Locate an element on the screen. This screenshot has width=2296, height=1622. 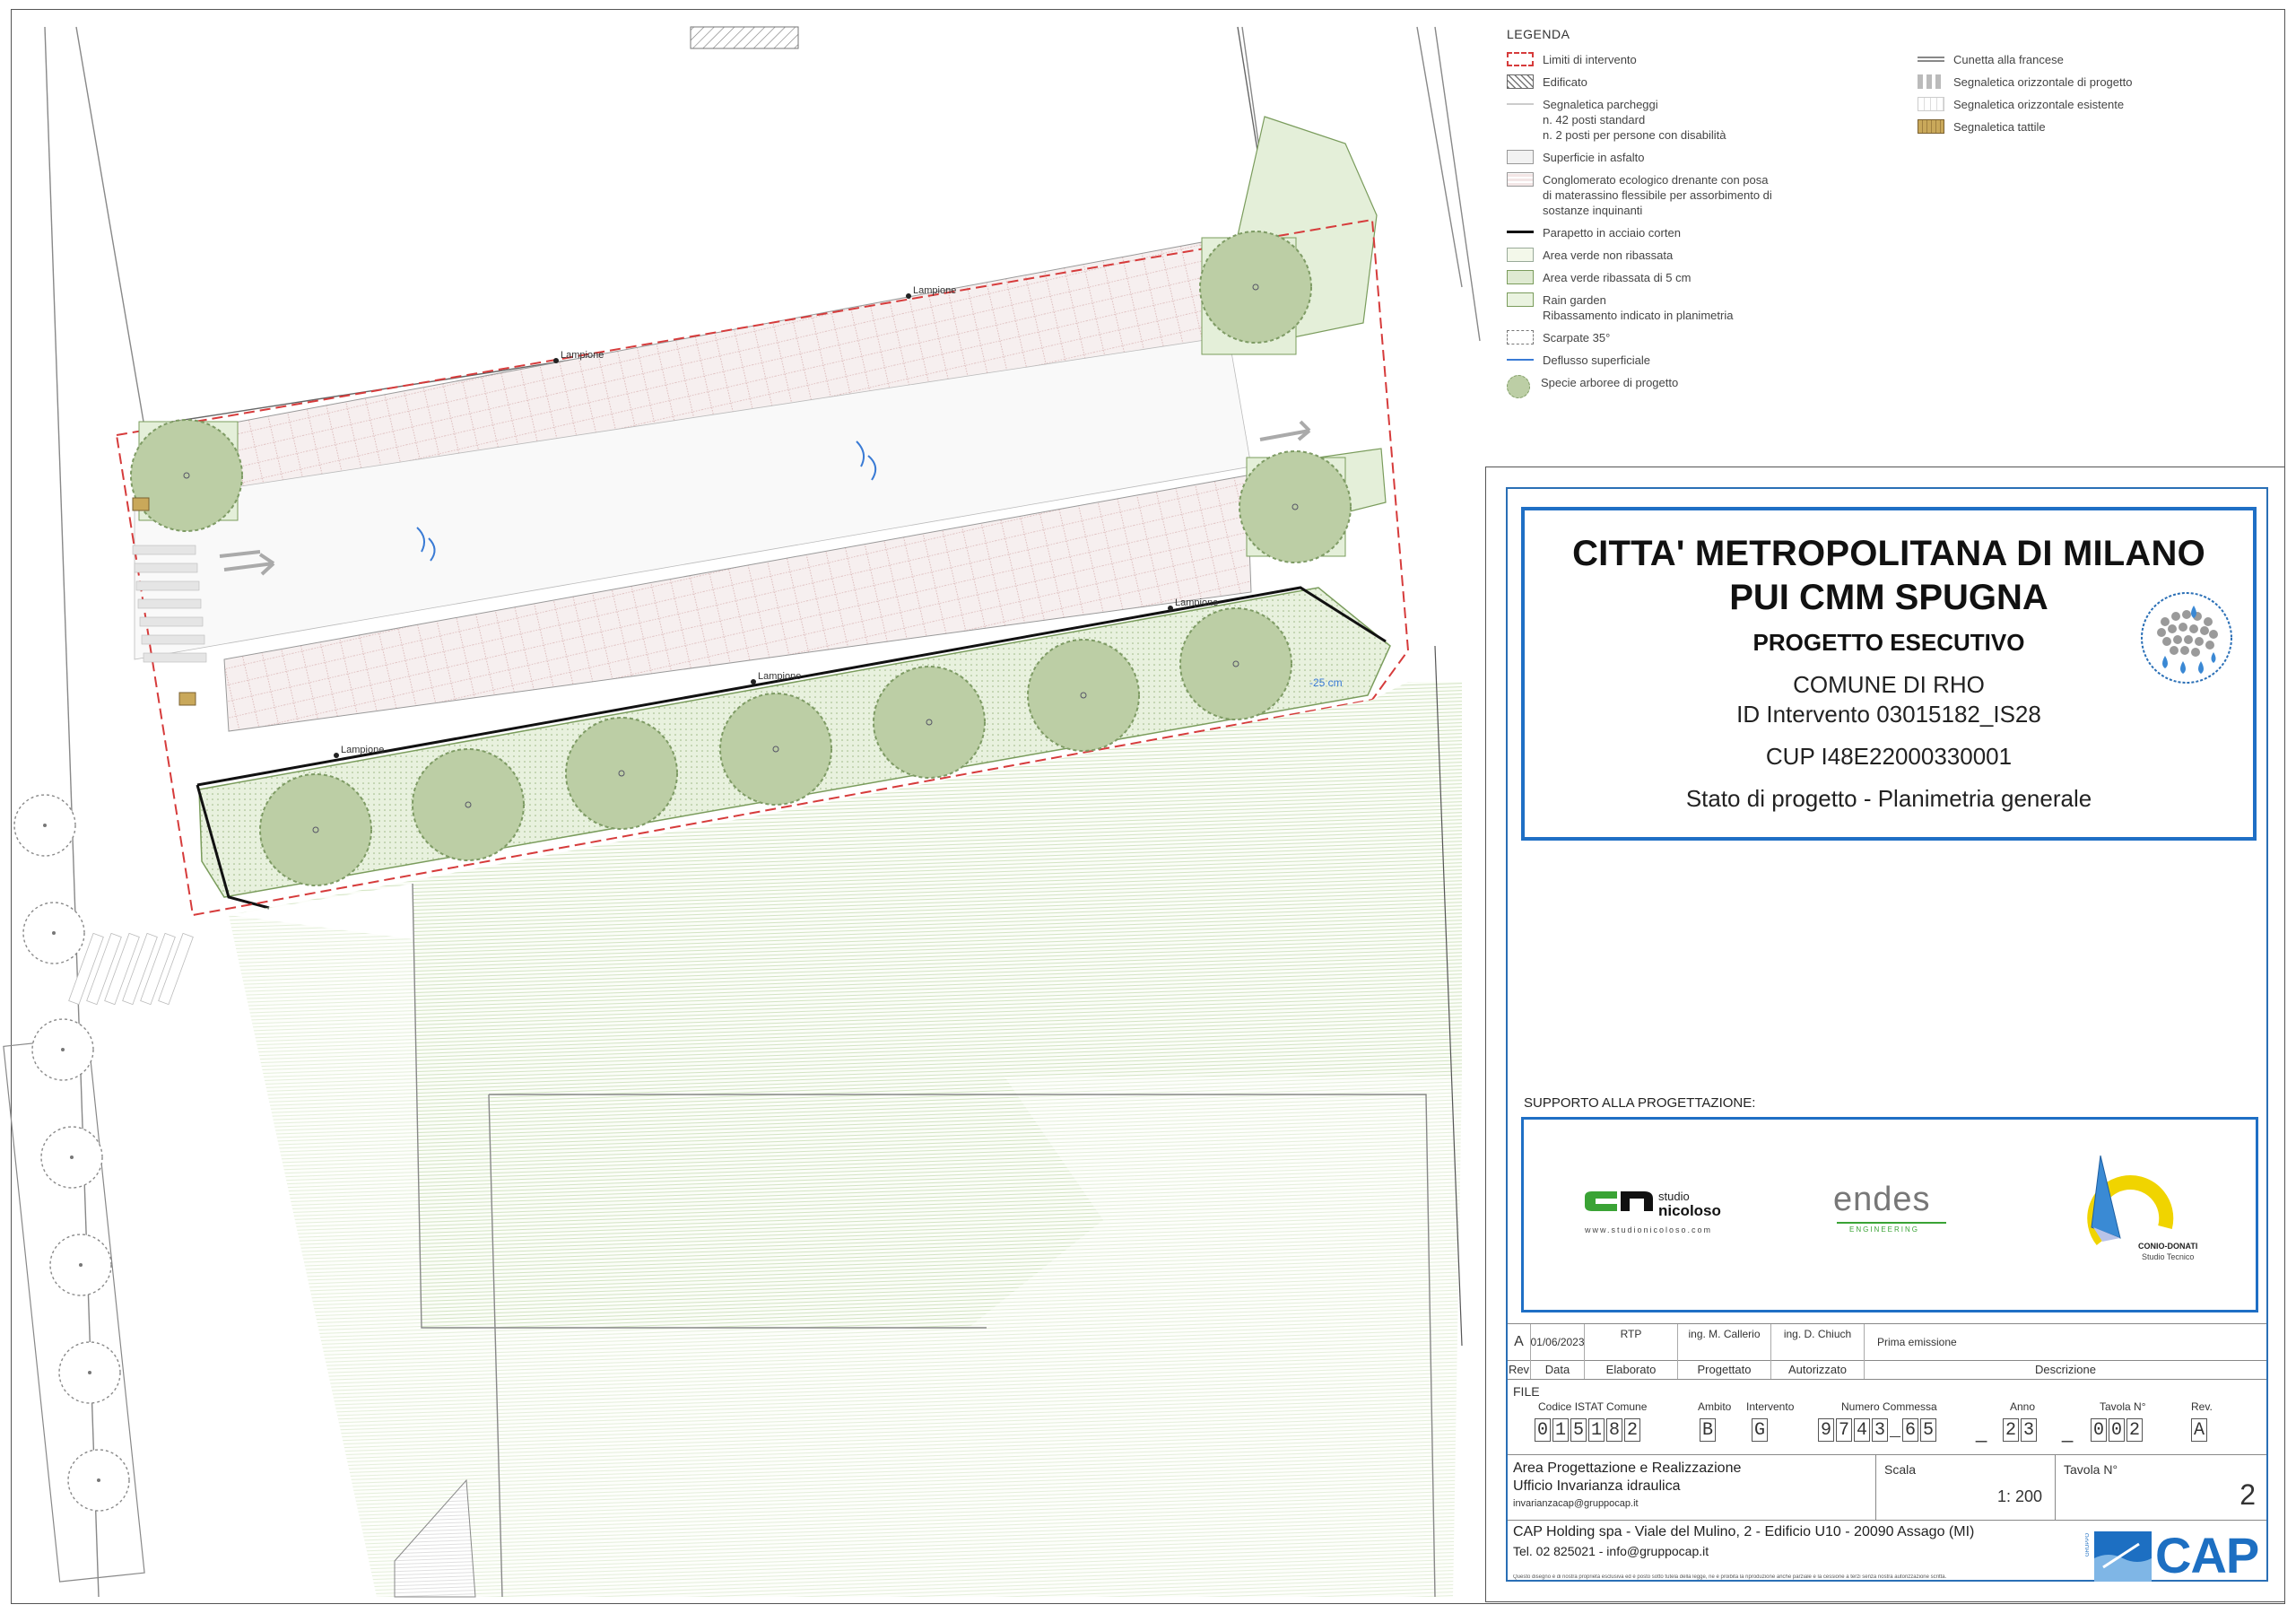
dashed-box-icon is located at coordinates (1520, 337).